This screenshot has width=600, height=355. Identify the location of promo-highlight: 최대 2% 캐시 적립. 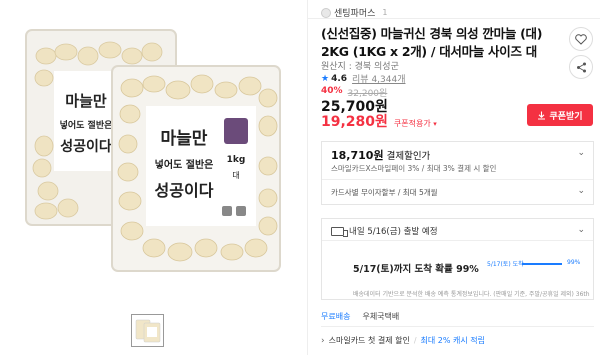
(453, 340).